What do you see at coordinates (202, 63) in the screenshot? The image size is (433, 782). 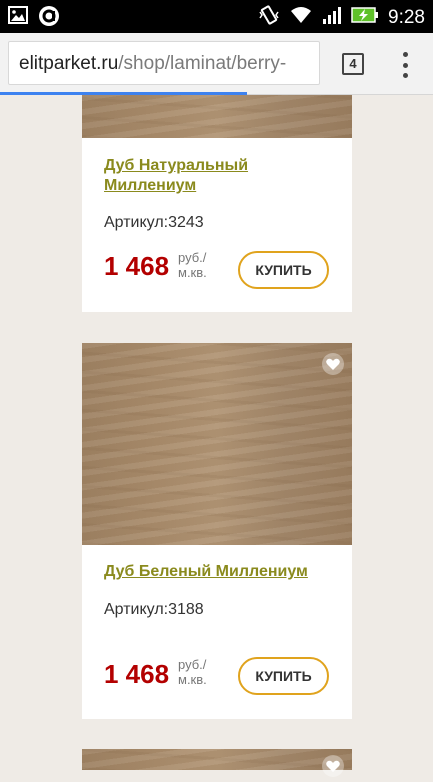 I see `url-path: /shop/laminat/berry-` at bounding box center [202, 63].